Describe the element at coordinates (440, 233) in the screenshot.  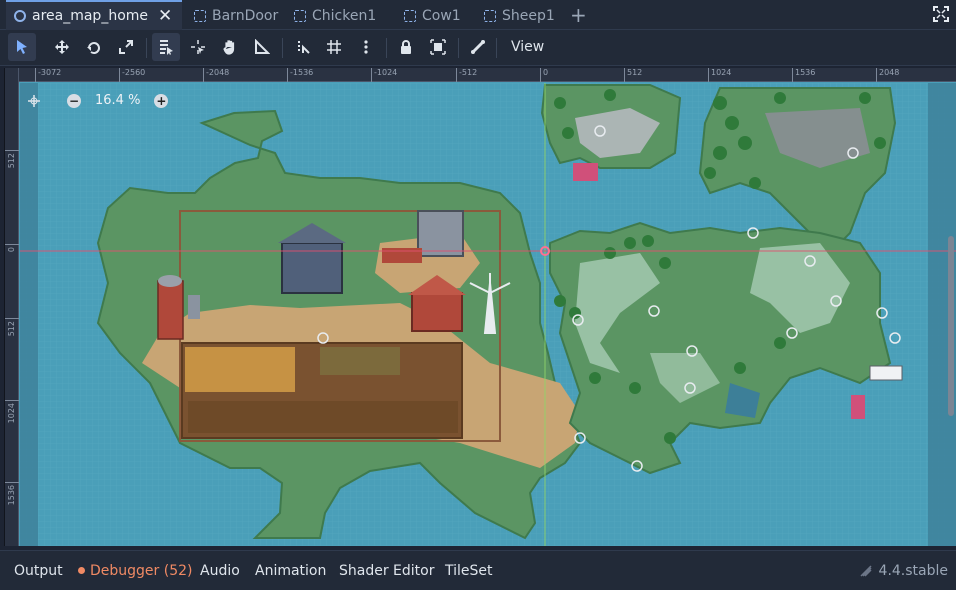
I see `silo-barn` at that location.